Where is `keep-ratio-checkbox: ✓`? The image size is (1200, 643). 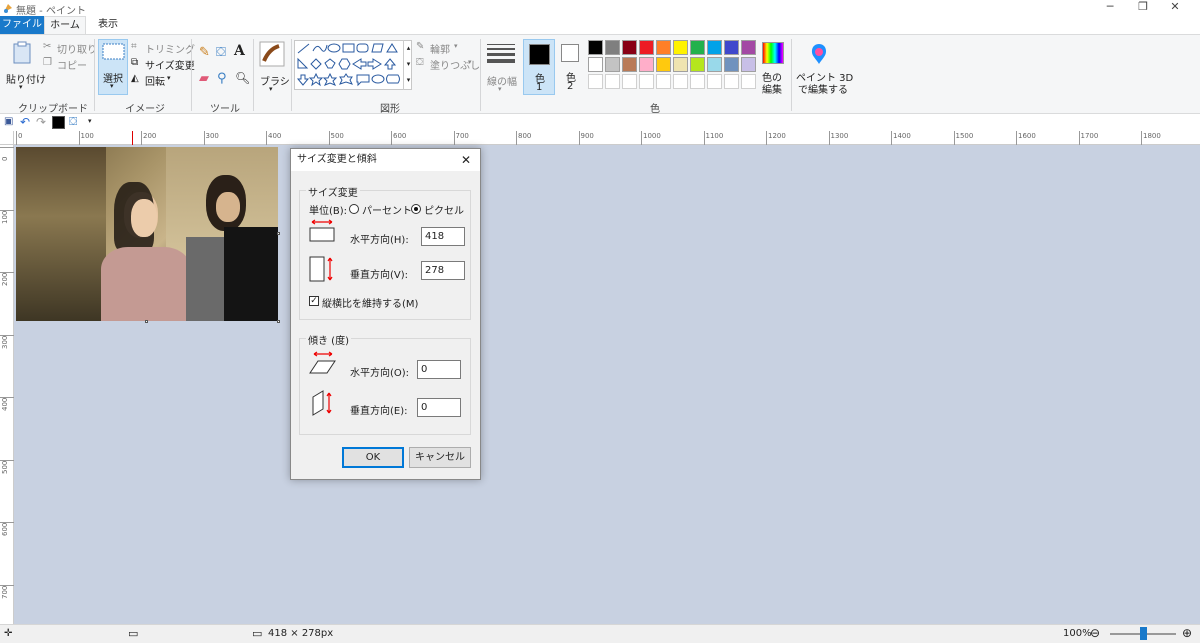
keep-ratio-checkbox: ✓ is located at coordinates (314, 301).